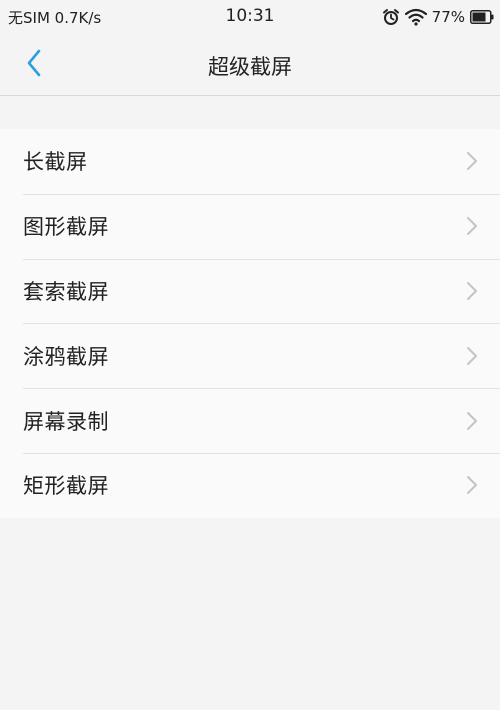 Image resolution: width=500 pixels, height=710 pixels. Describe the element at coordinates (415, 17) in the screenshot. I see `wifi-icon` at that location.